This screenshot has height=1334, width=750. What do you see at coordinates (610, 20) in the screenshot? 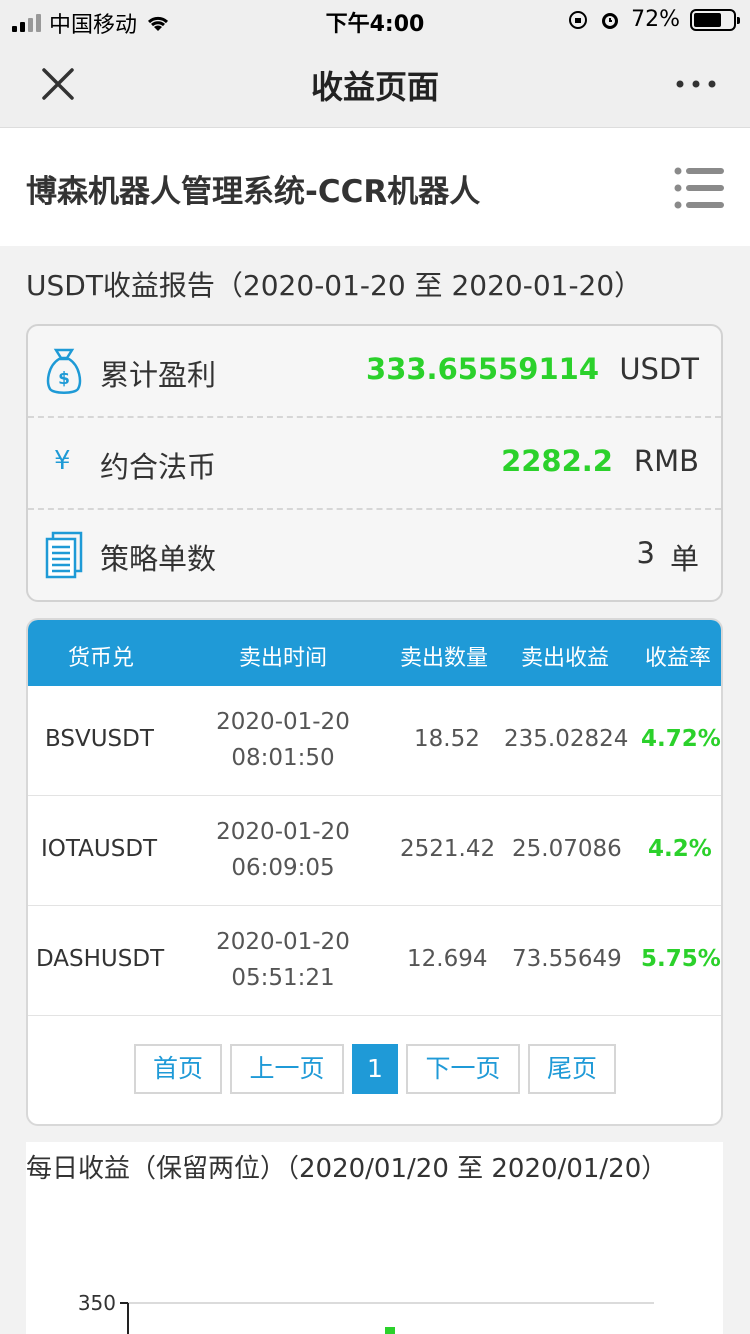
I see `alarm-icon` at bounding box center [610, 20].